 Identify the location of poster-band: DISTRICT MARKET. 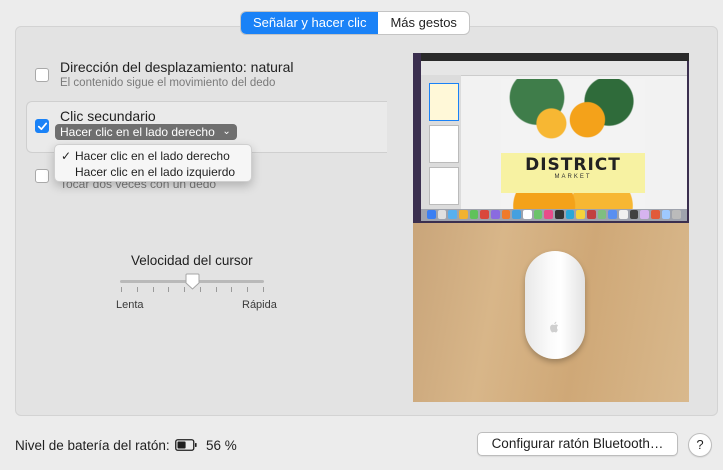
(573, 173).